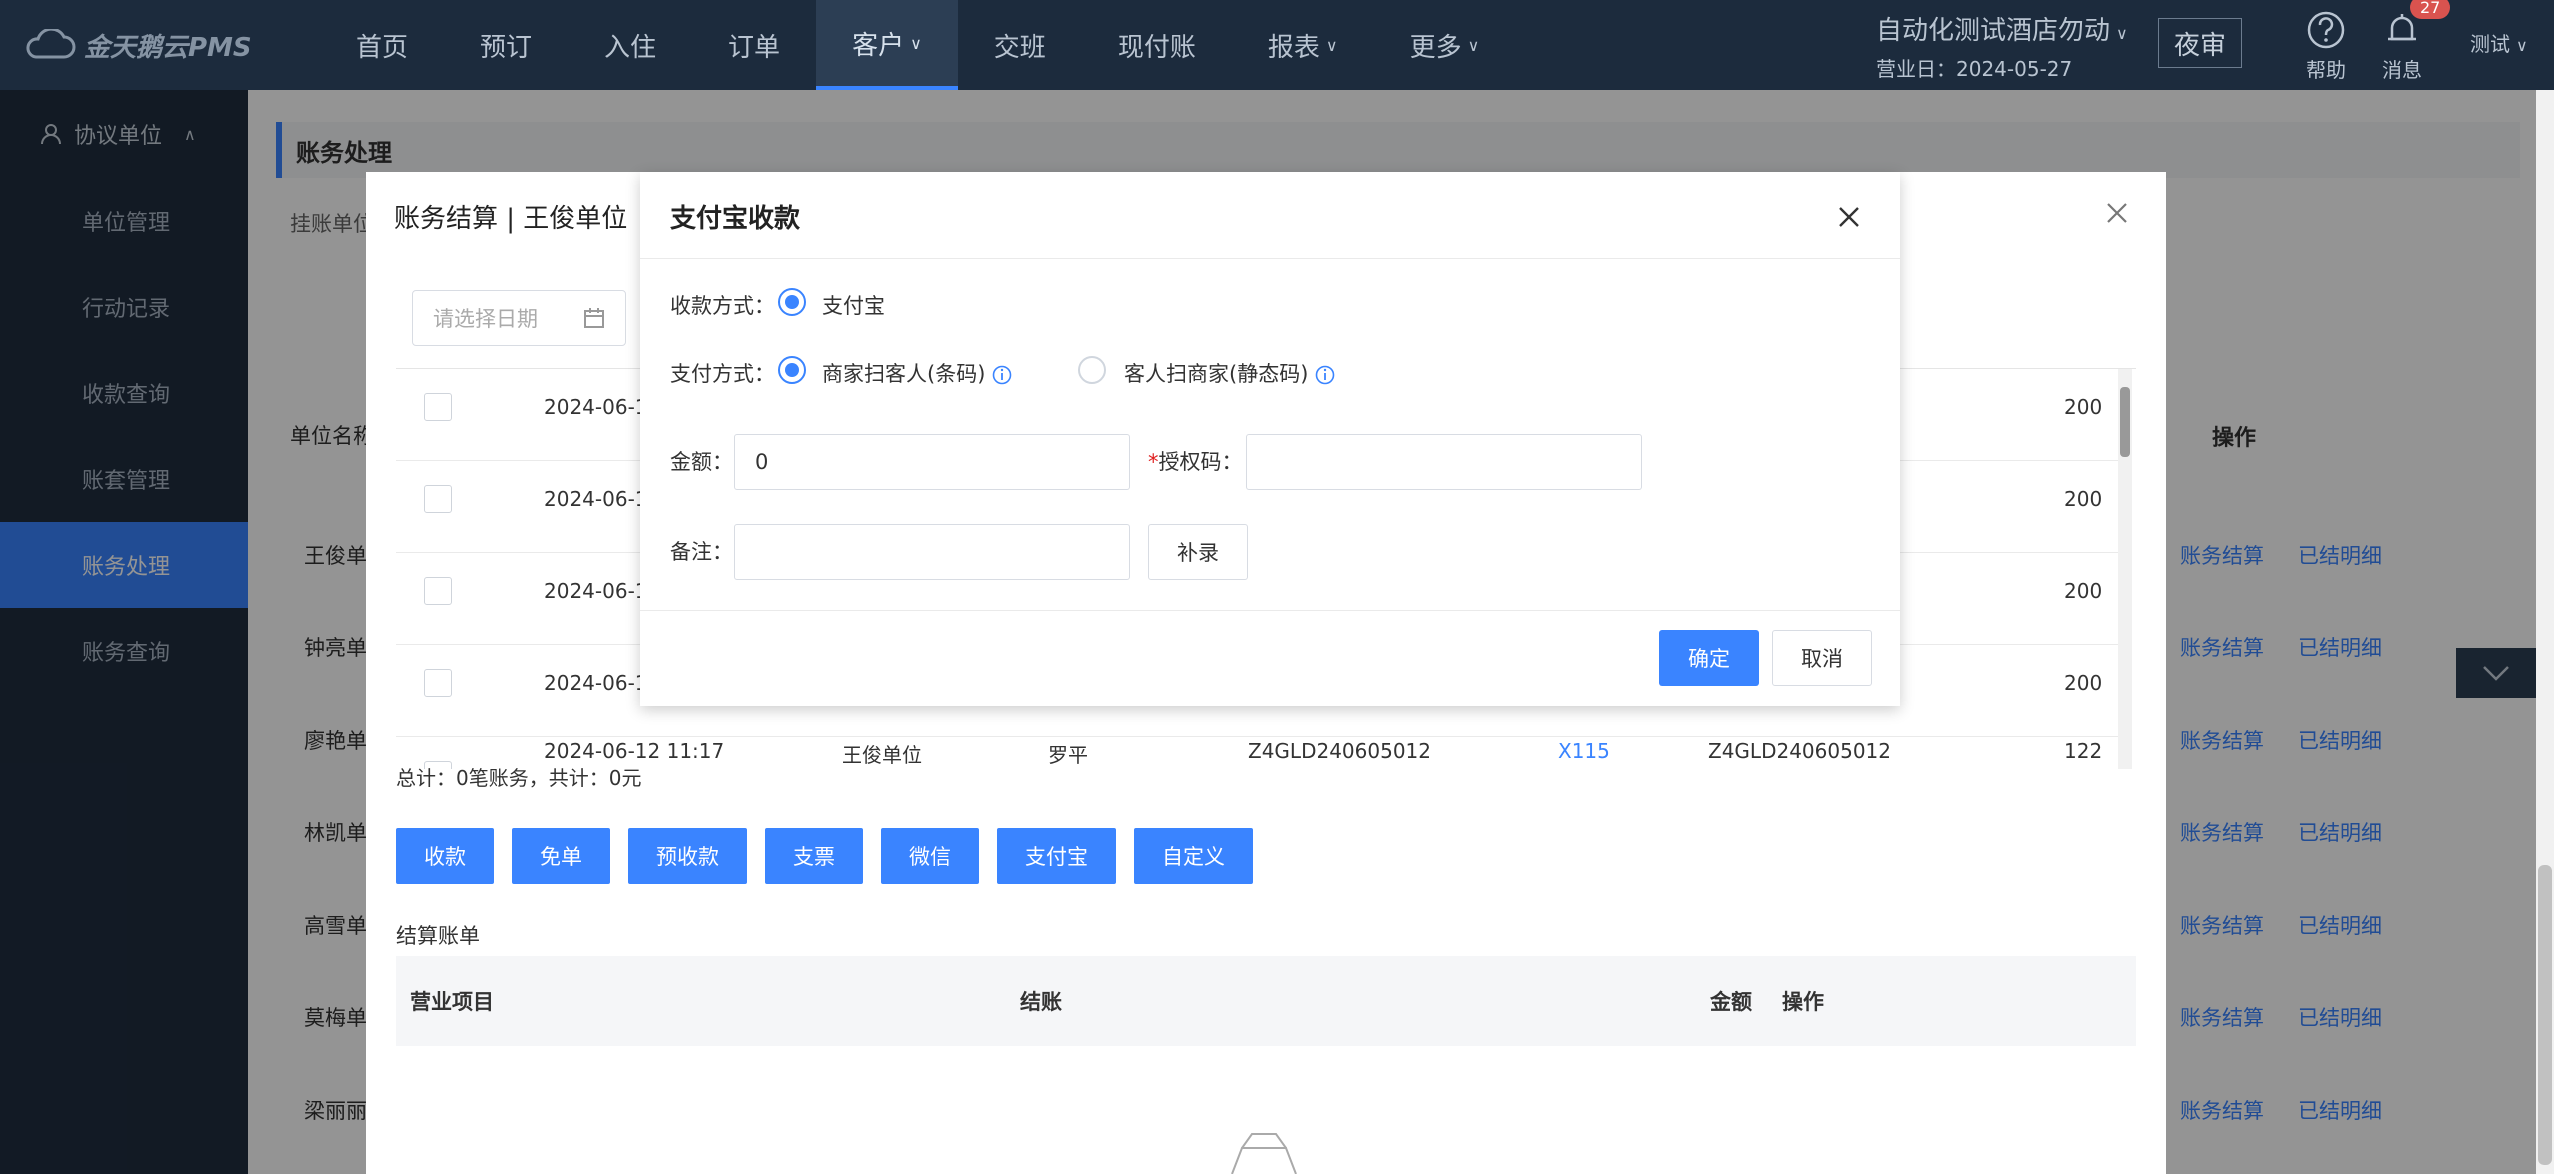 The height and width of the screenshot is (1174, 2554). I want to click on calendar-icon, so click(594, 318).